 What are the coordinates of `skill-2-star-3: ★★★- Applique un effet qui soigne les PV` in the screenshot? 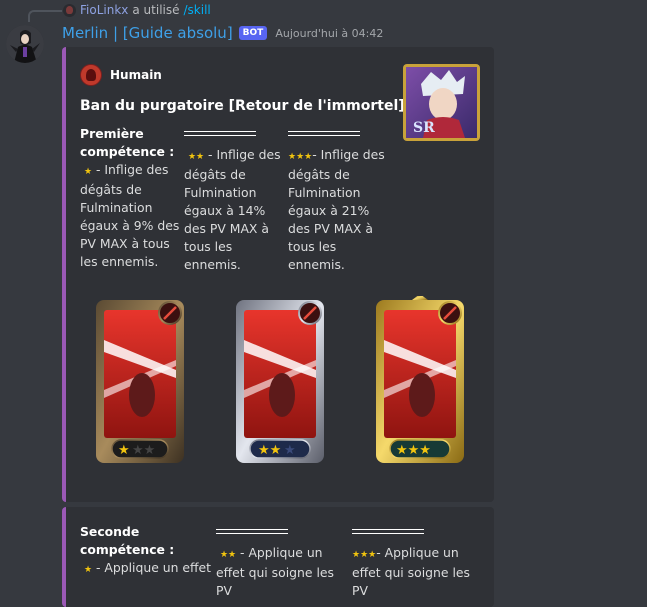 It's located at (419, 561).